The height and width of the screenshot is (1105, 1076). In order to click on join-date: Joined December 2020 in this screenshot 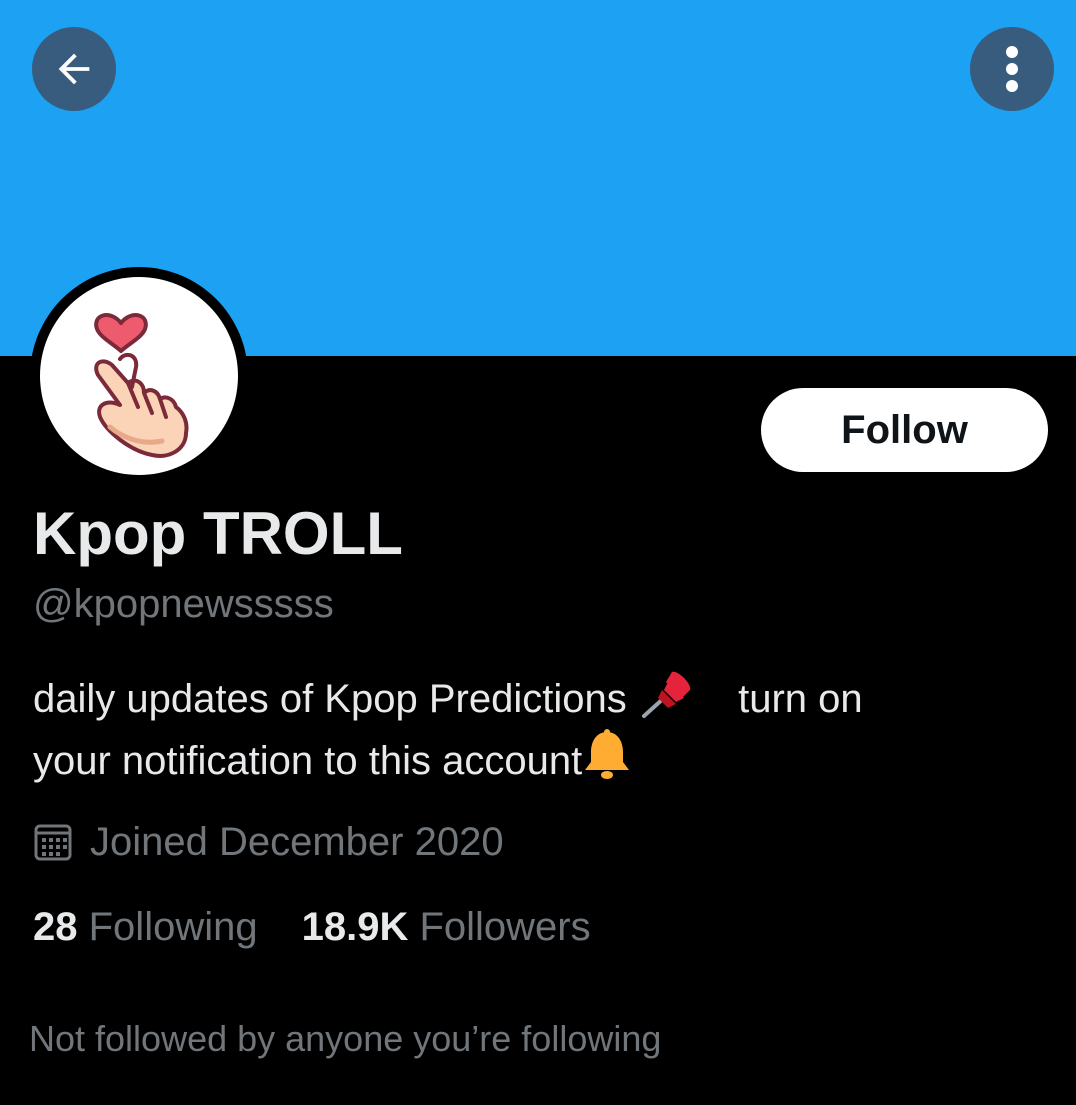, I will do `click(268, 842)`.